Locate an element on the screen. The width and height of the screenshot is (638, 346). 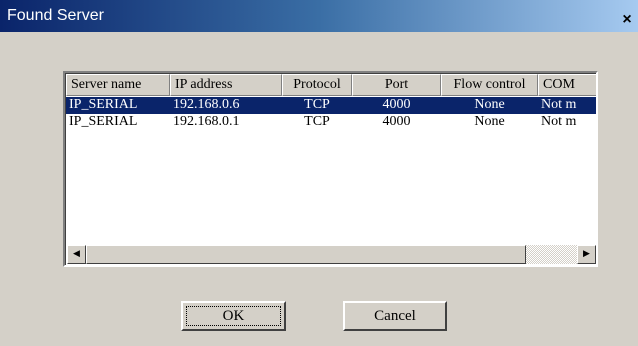
title-bar: Found Server × is located at coordinates (319, 16).